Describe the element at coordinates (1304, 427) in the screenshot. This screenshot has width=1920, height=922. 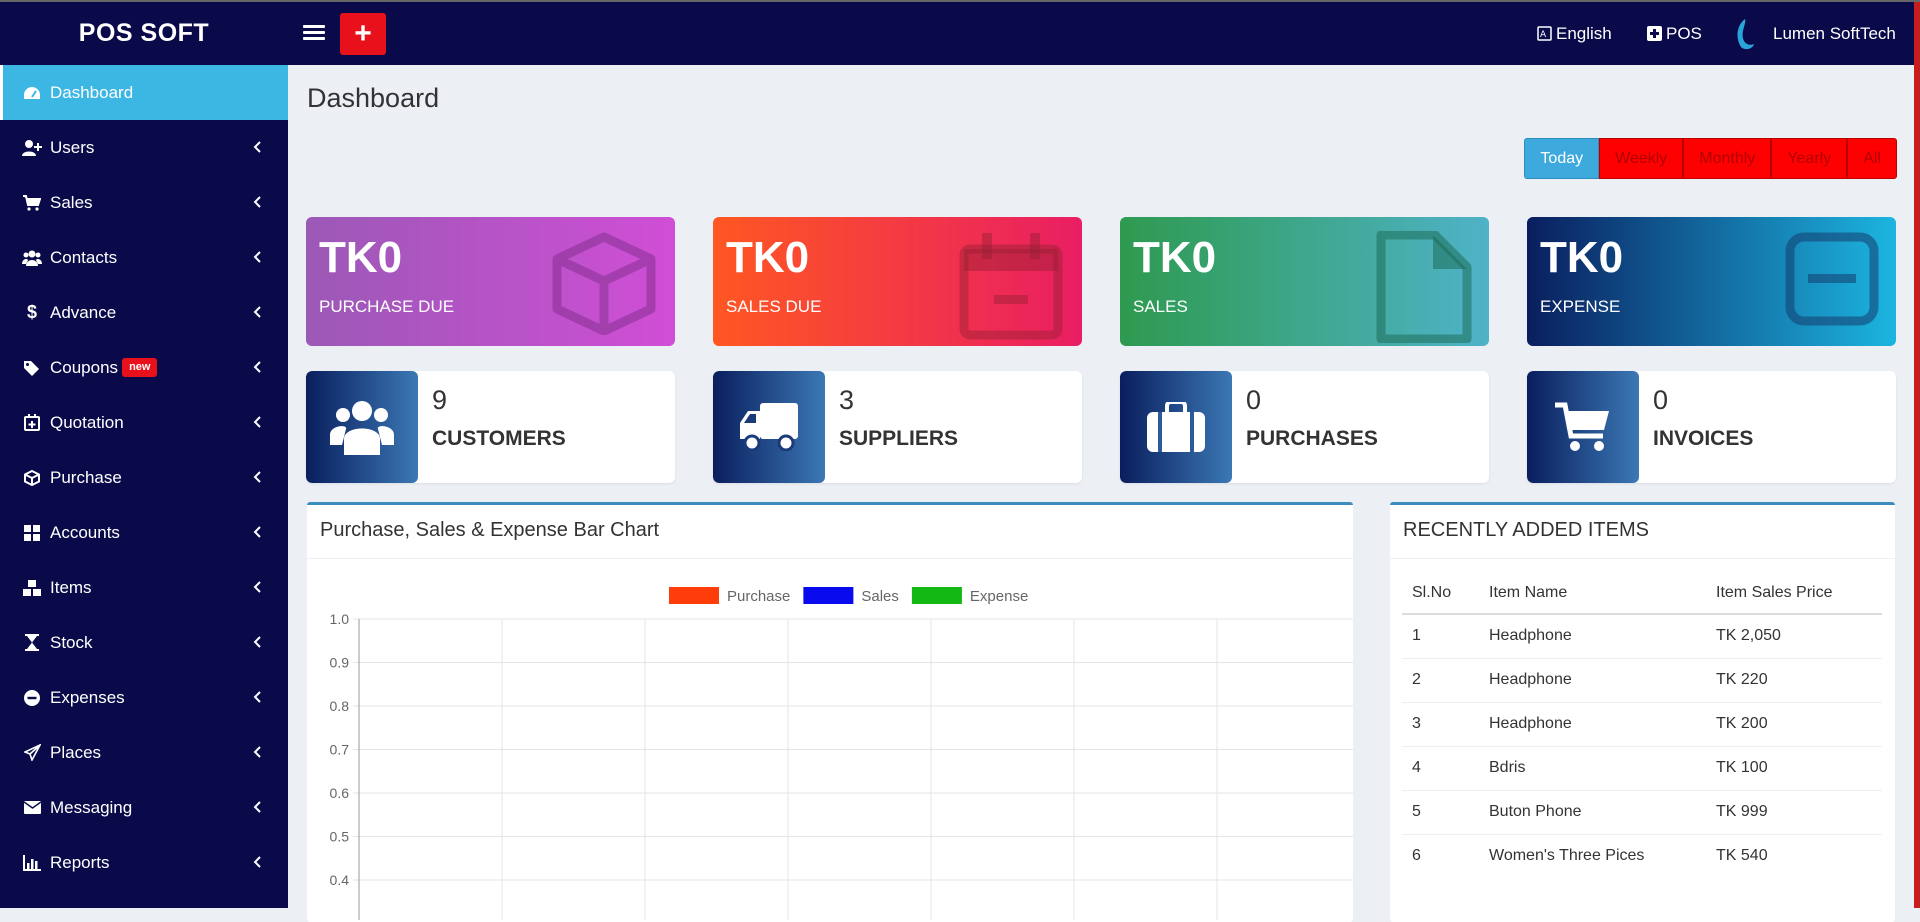
I see `purchases-box: 0 PURCHASES` at that location.